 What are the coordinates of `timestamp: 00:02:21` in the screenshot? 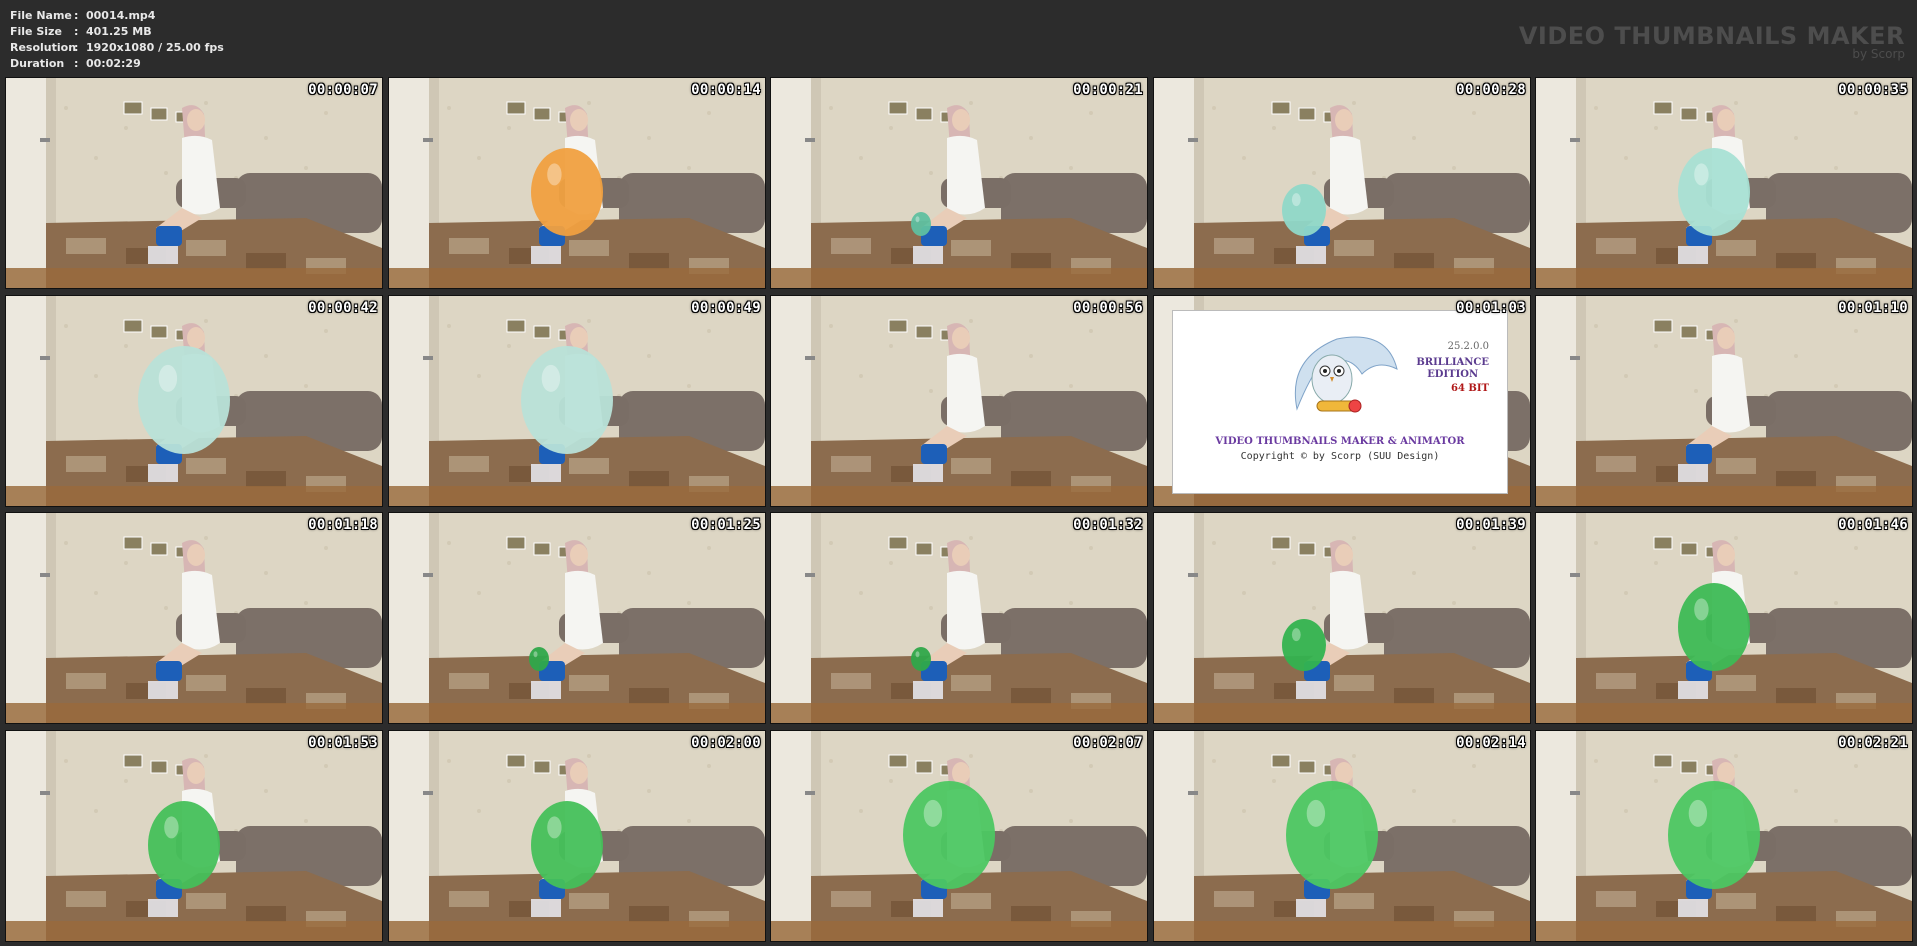 It's located at (1873, 743).